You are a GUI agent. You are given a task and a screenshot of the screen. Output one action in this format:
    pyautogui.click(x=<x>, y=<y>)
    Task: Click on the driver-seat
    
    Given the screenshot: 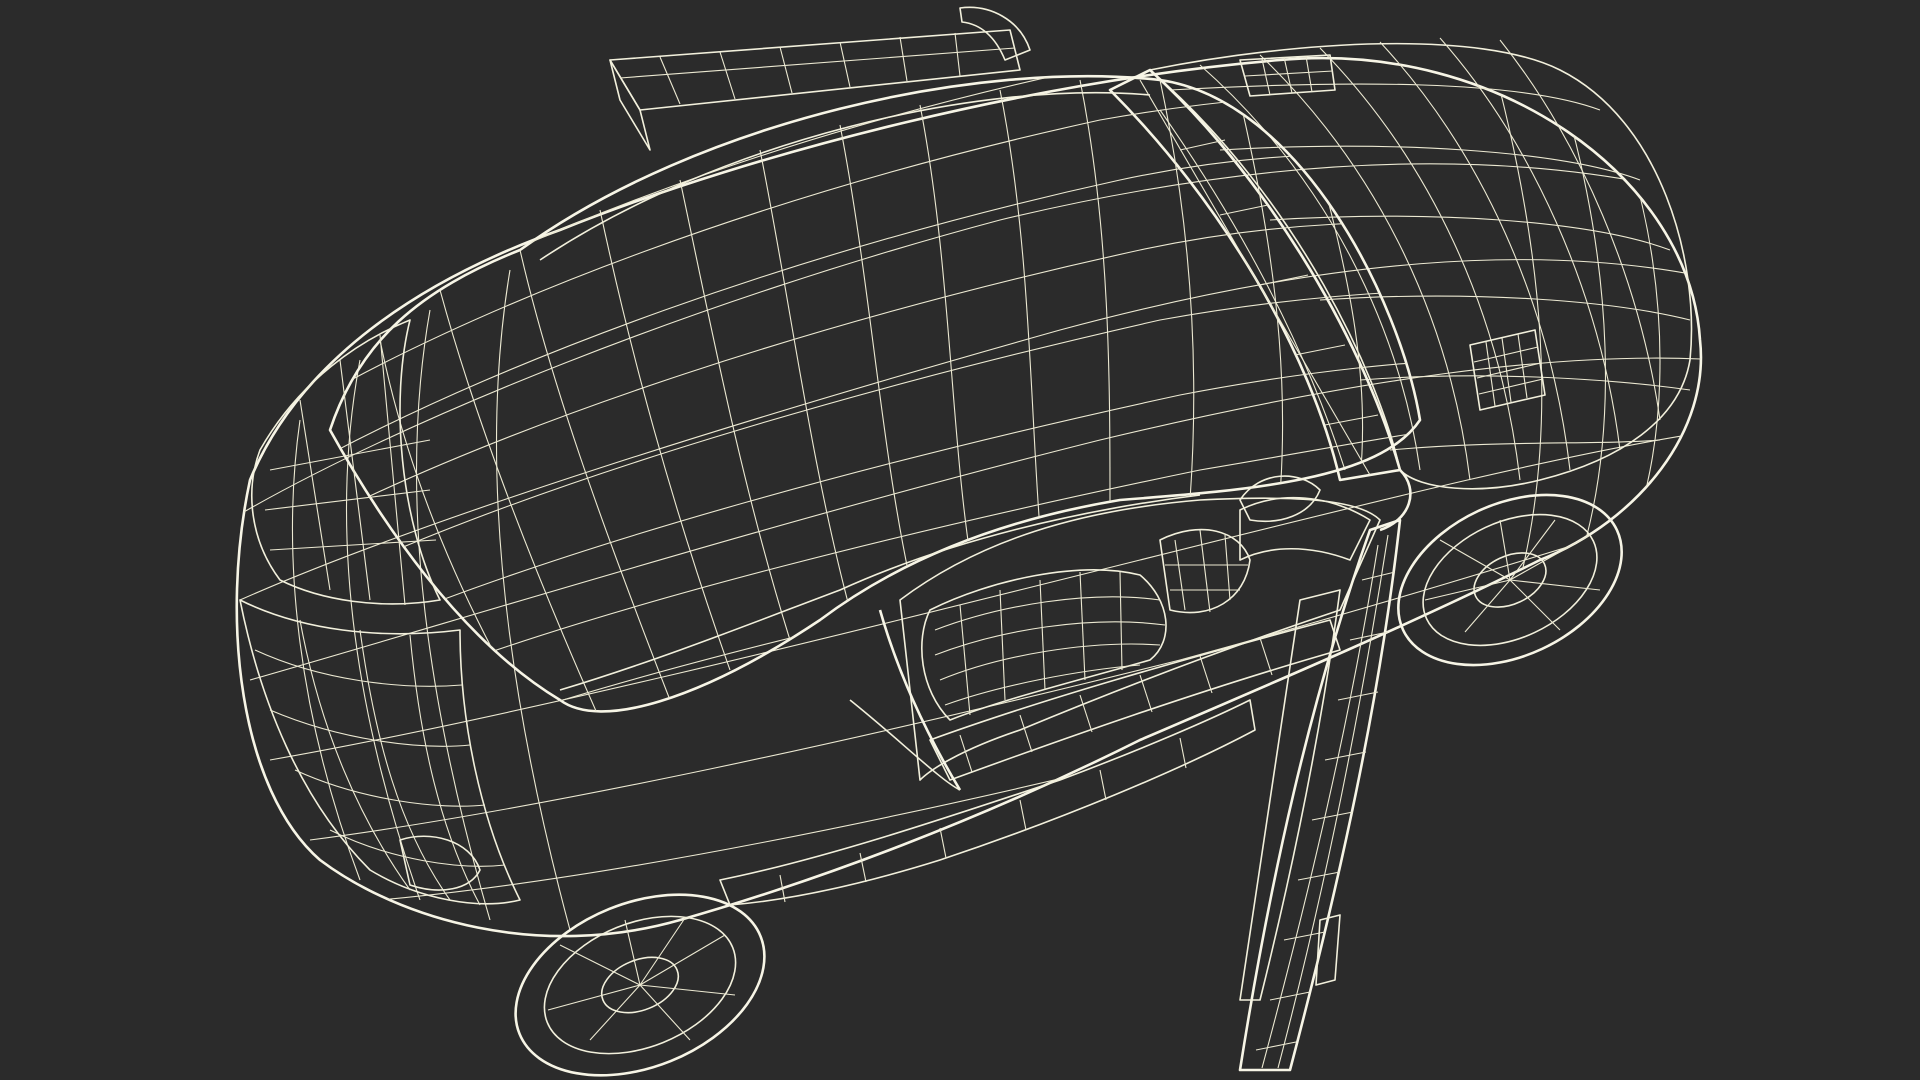 What is the action you would take?
    pyautogui.click(x=1086, y=624)
    